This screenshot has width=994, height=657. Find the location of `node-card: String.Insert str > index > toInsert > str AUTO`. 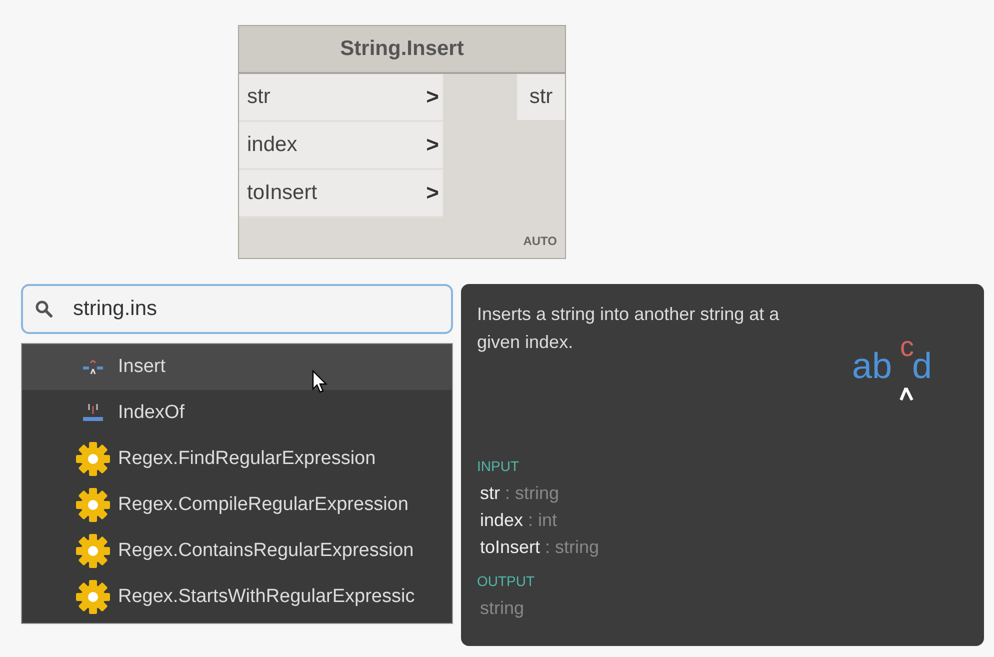

node-card: String.Insert str > index > toInsert > str AUTO is located at coordinates (402, 142).